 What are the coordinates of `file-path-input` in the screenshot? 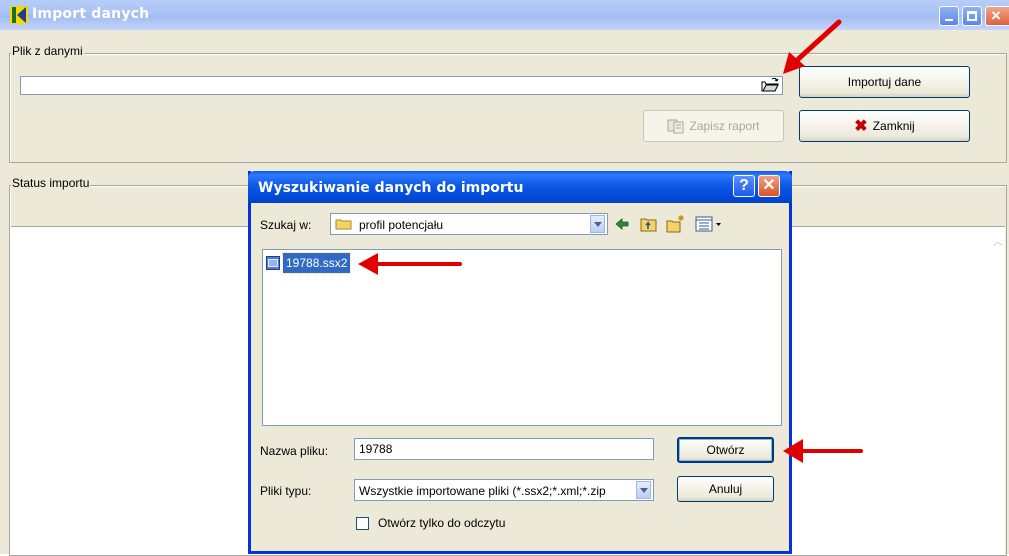 It's located at (401, 85).